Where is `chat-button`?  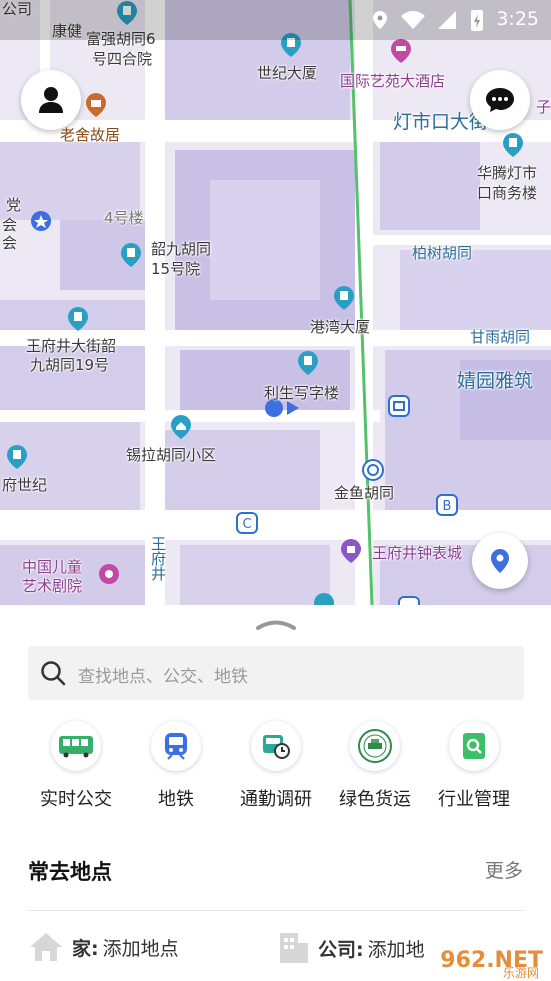
chat-button is located at coordinates (500, 100).